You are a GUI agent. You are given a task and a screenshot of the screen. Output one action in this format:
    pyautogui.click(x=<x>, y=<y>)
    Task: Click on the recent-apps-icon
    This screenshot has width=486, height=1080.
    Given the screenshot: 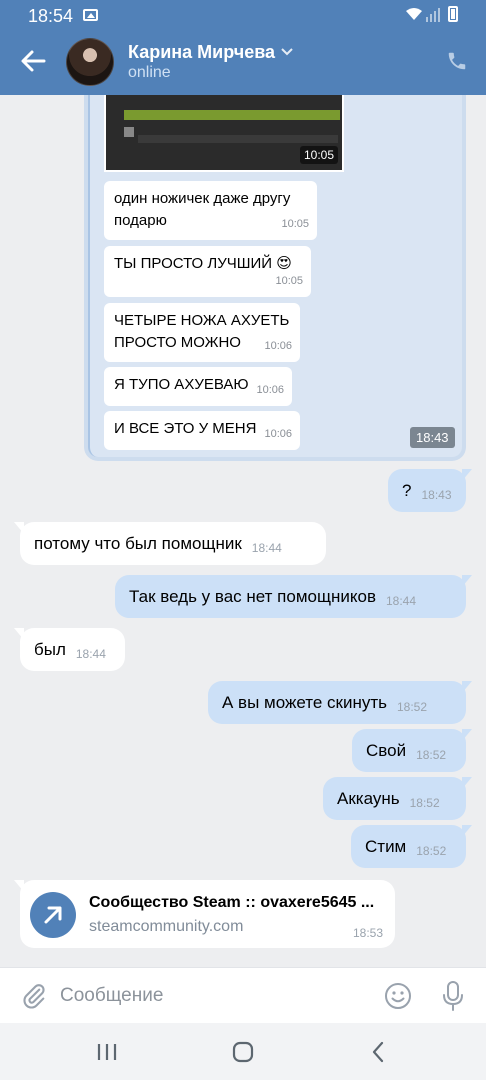 What is the action you would take?
    pyautogui.click(x=107, y=1052)
    